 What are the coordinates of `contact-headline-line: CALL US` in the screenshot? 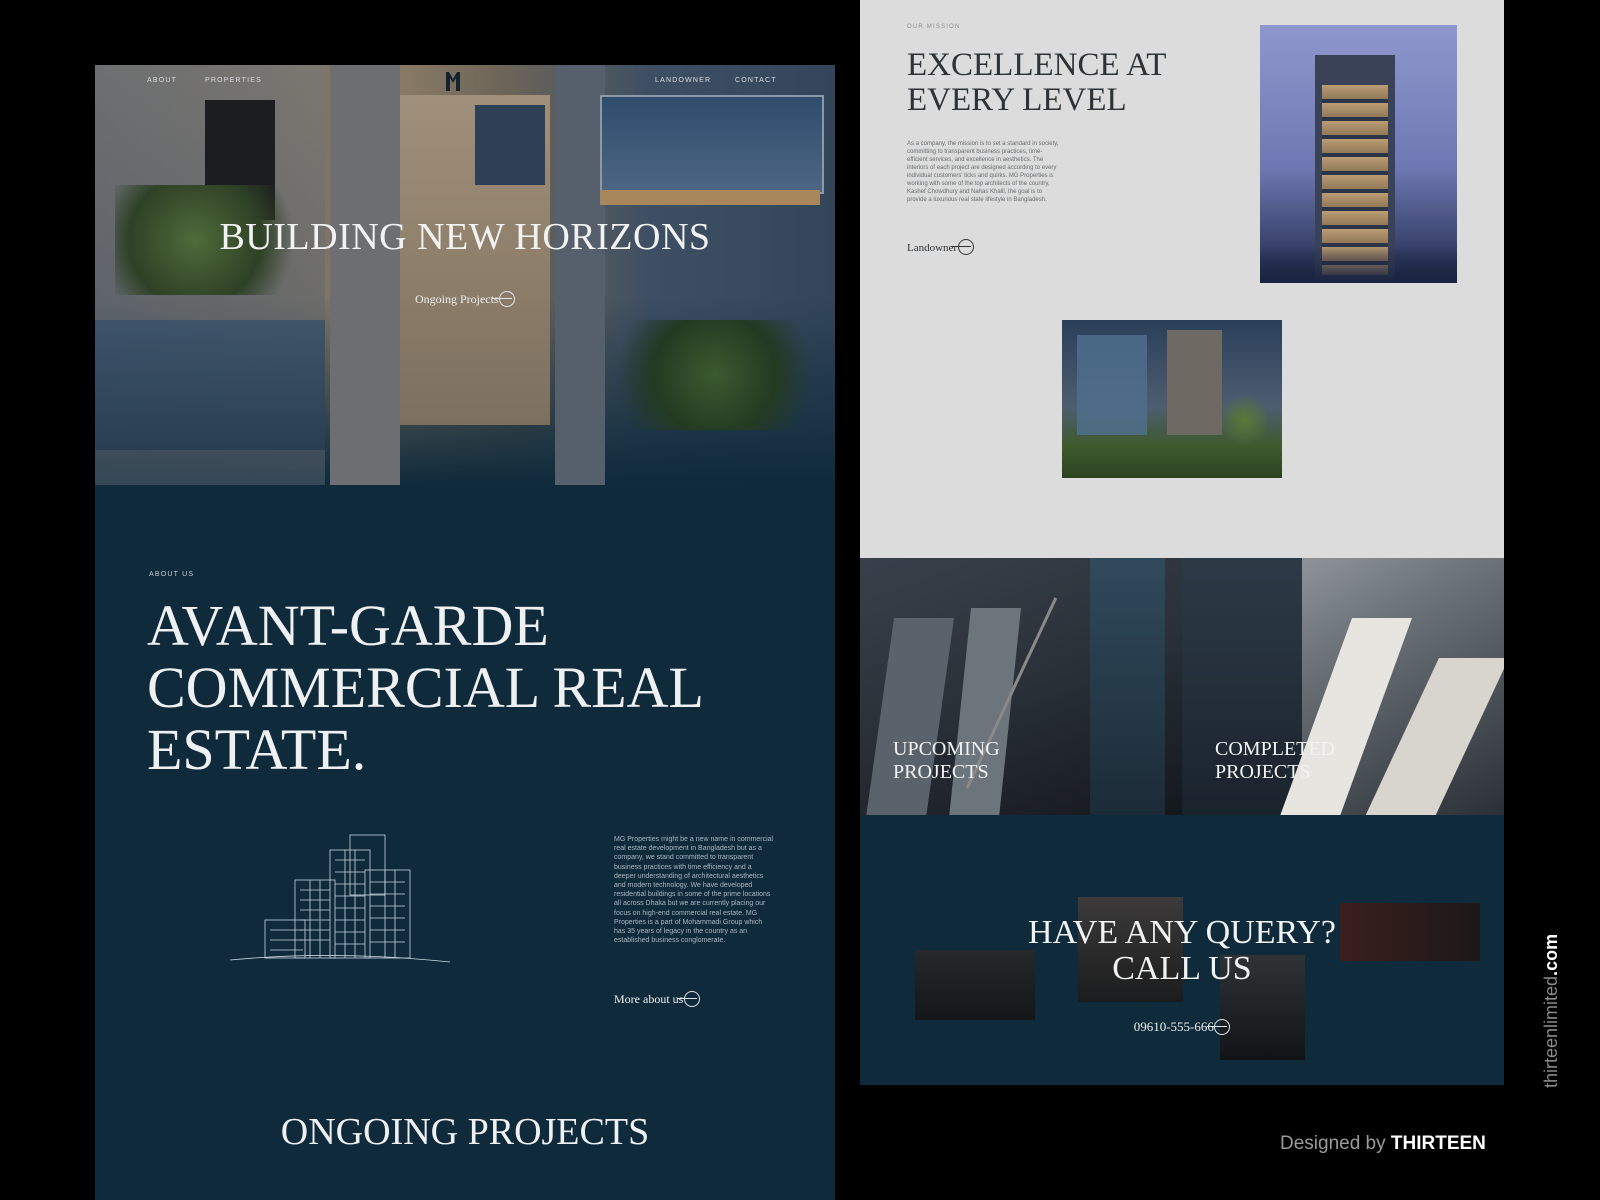 It's located at (1182, 968).